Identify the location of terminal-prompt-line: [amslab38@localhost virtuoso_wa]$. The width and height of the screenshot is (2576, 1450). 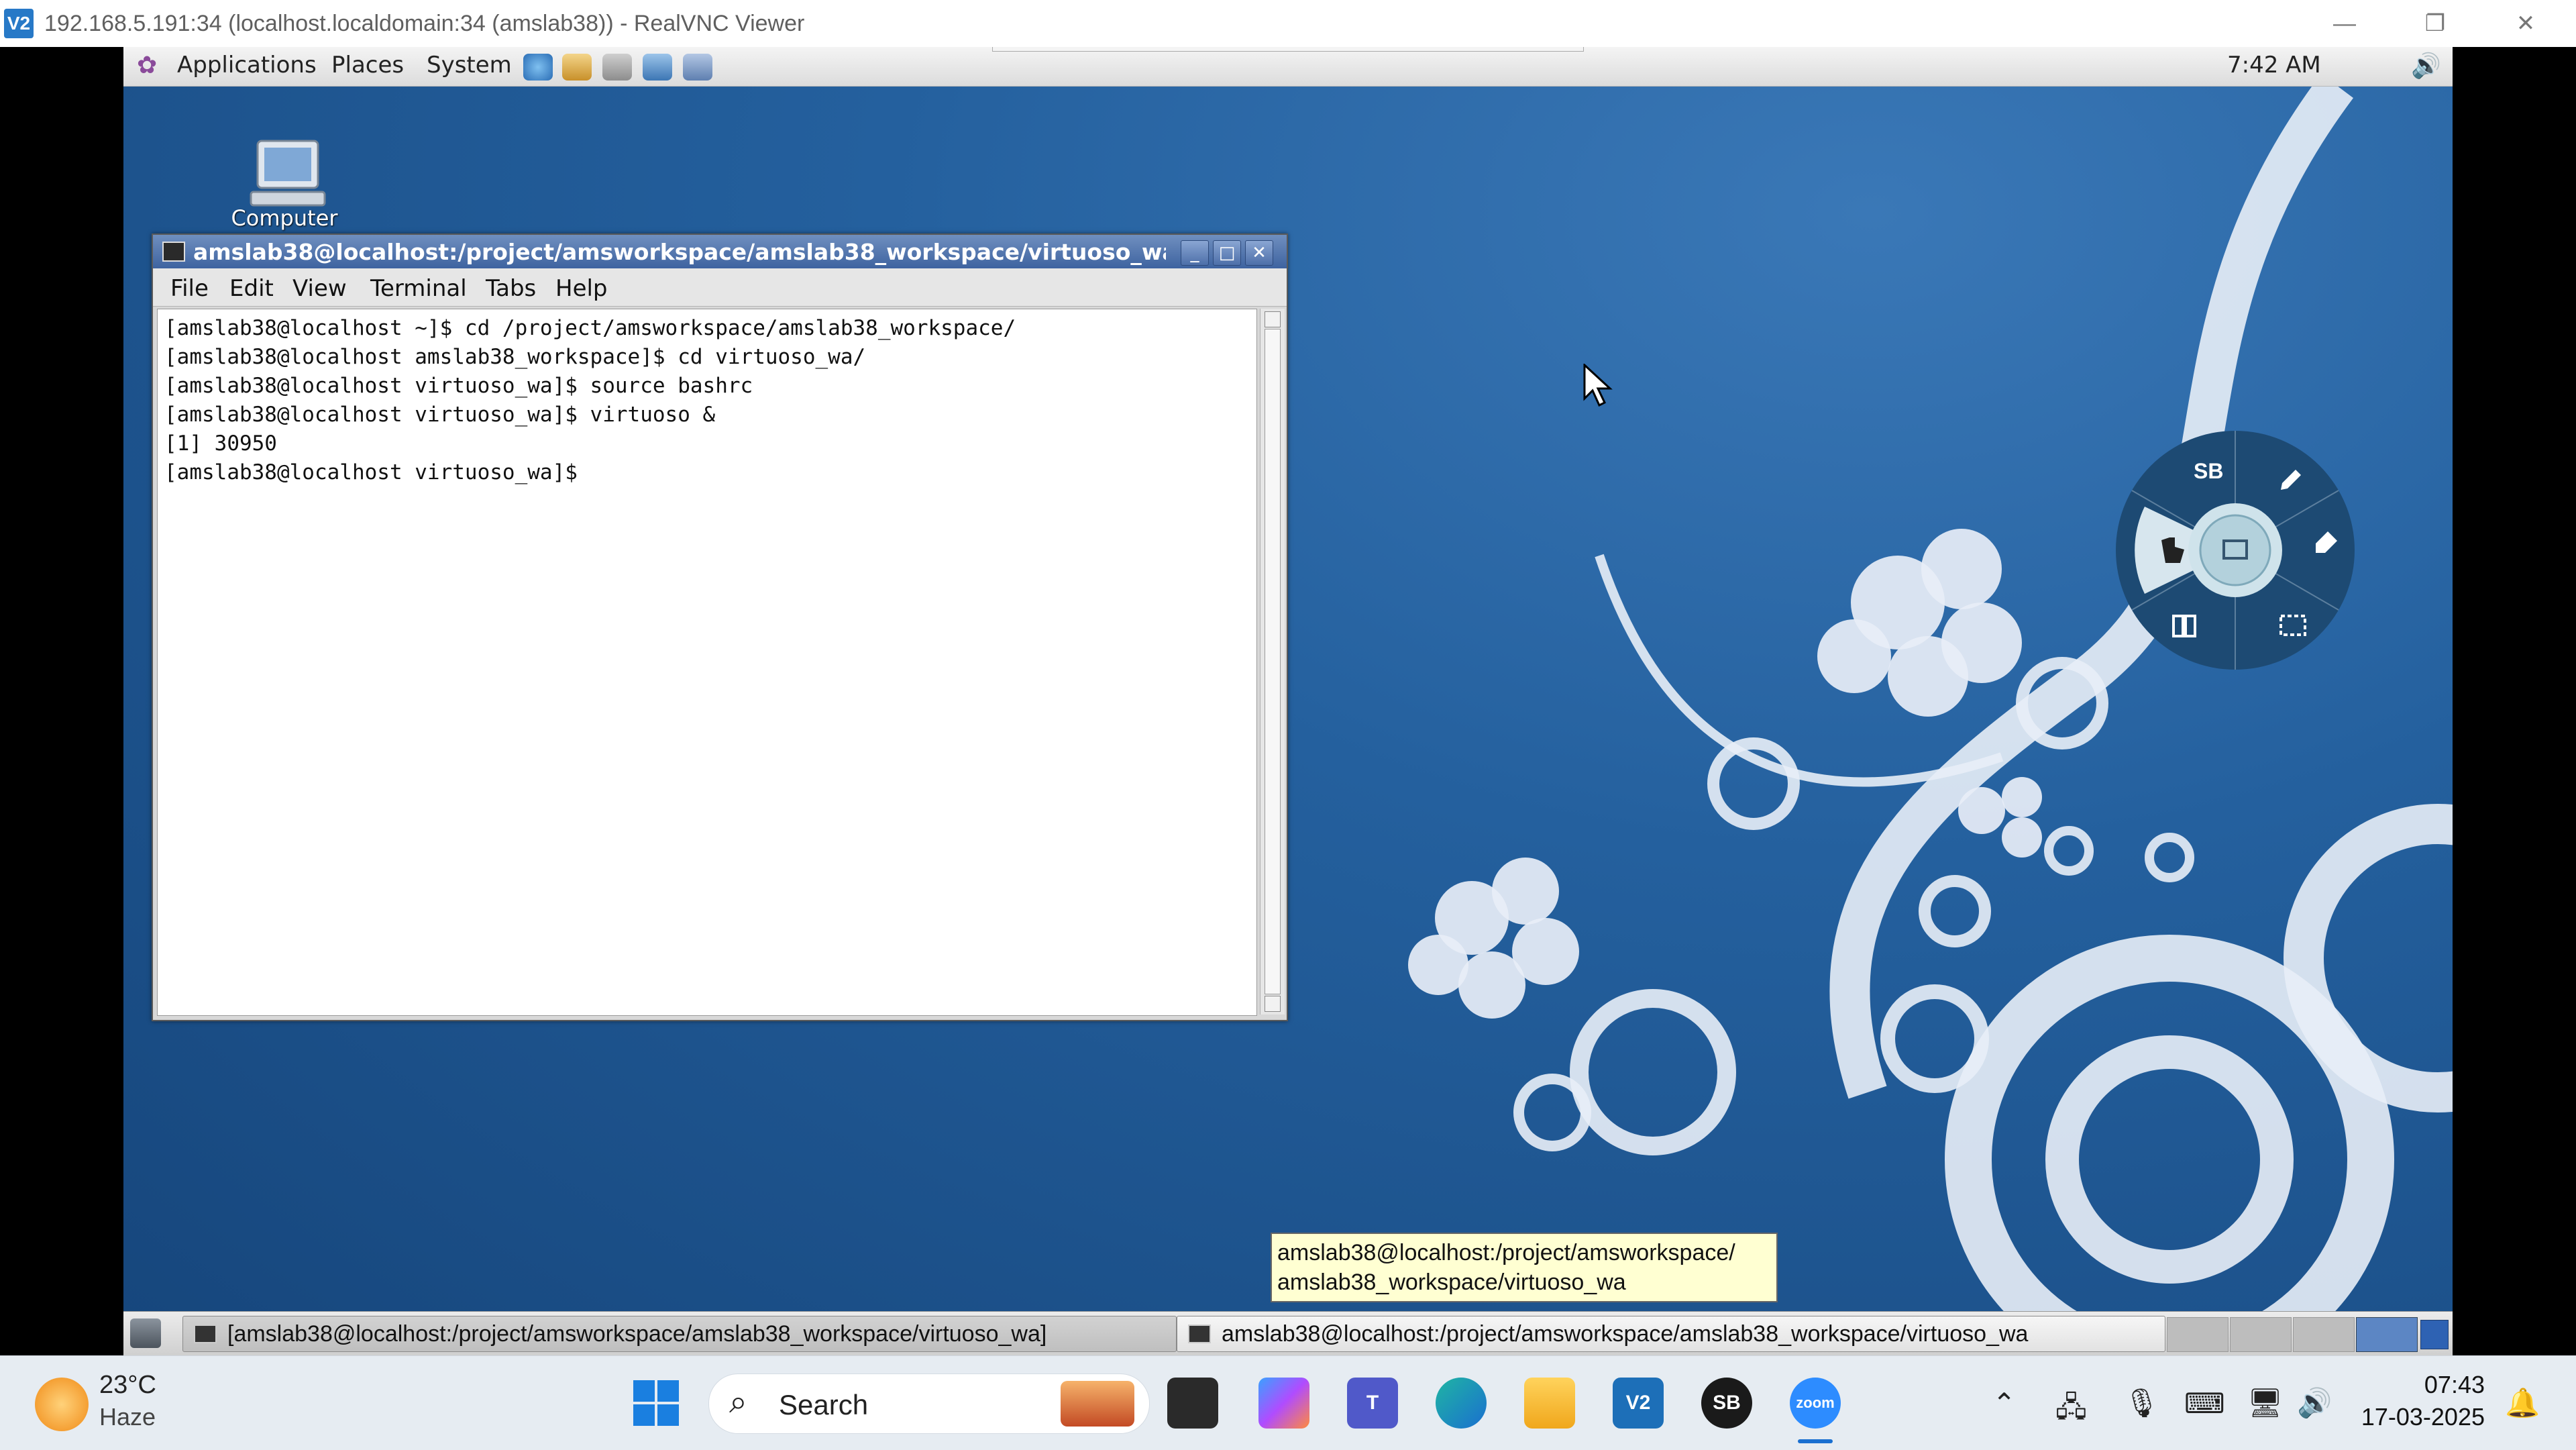
(377, 472).